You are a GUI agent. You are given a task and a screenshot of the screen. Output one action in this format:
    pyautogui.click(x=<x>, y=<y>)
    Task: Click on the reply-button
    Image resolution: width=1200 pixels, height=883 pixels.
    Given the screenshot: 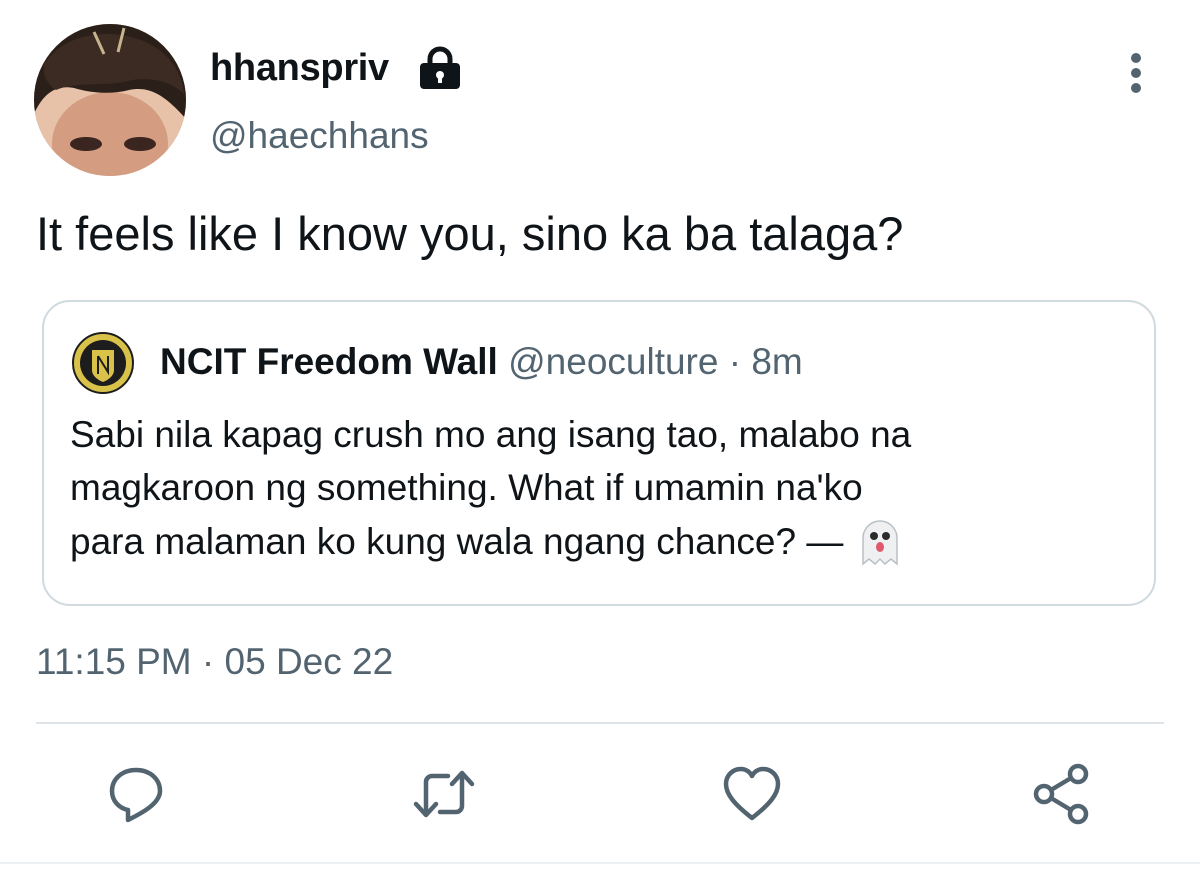 What is the action you would take?
    pyautogui.click(x=136, y=794)
    